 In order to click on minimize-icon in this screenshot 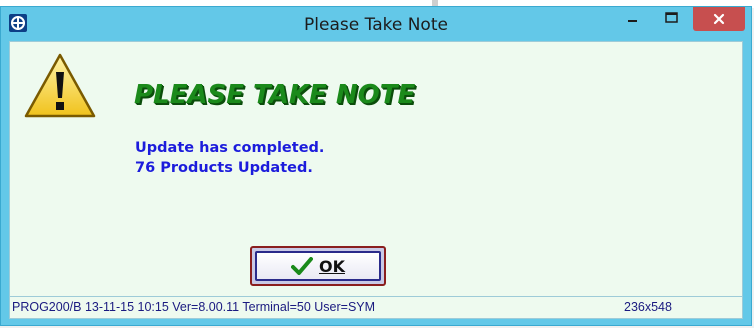, I will do `click(632, 21)`.